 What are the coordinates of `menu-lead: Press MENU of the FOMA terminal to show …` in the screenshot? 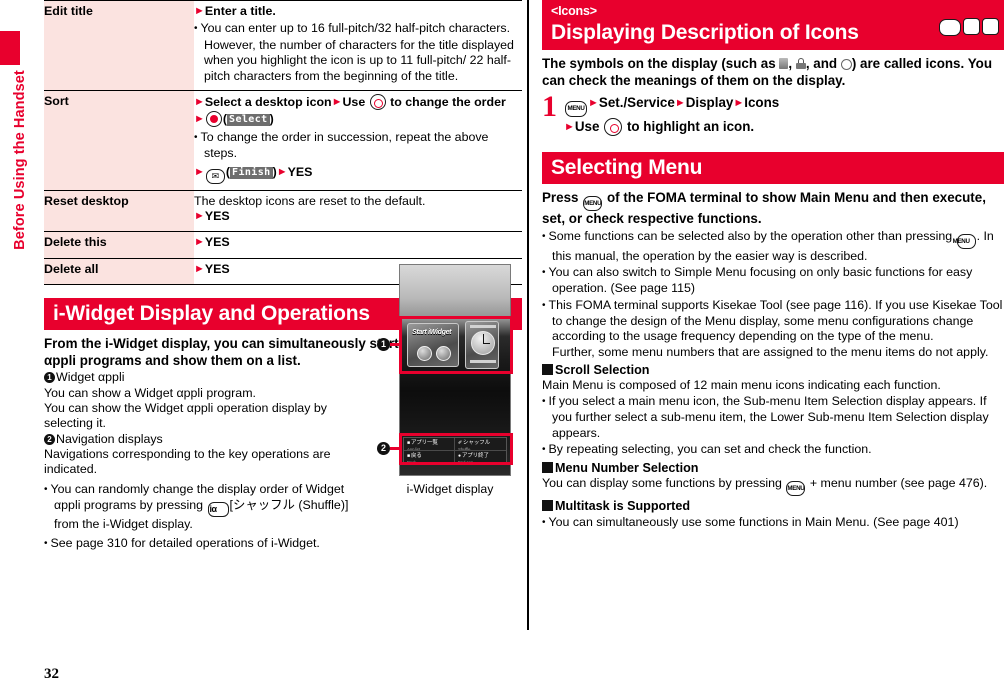 It's located at (773, 209).